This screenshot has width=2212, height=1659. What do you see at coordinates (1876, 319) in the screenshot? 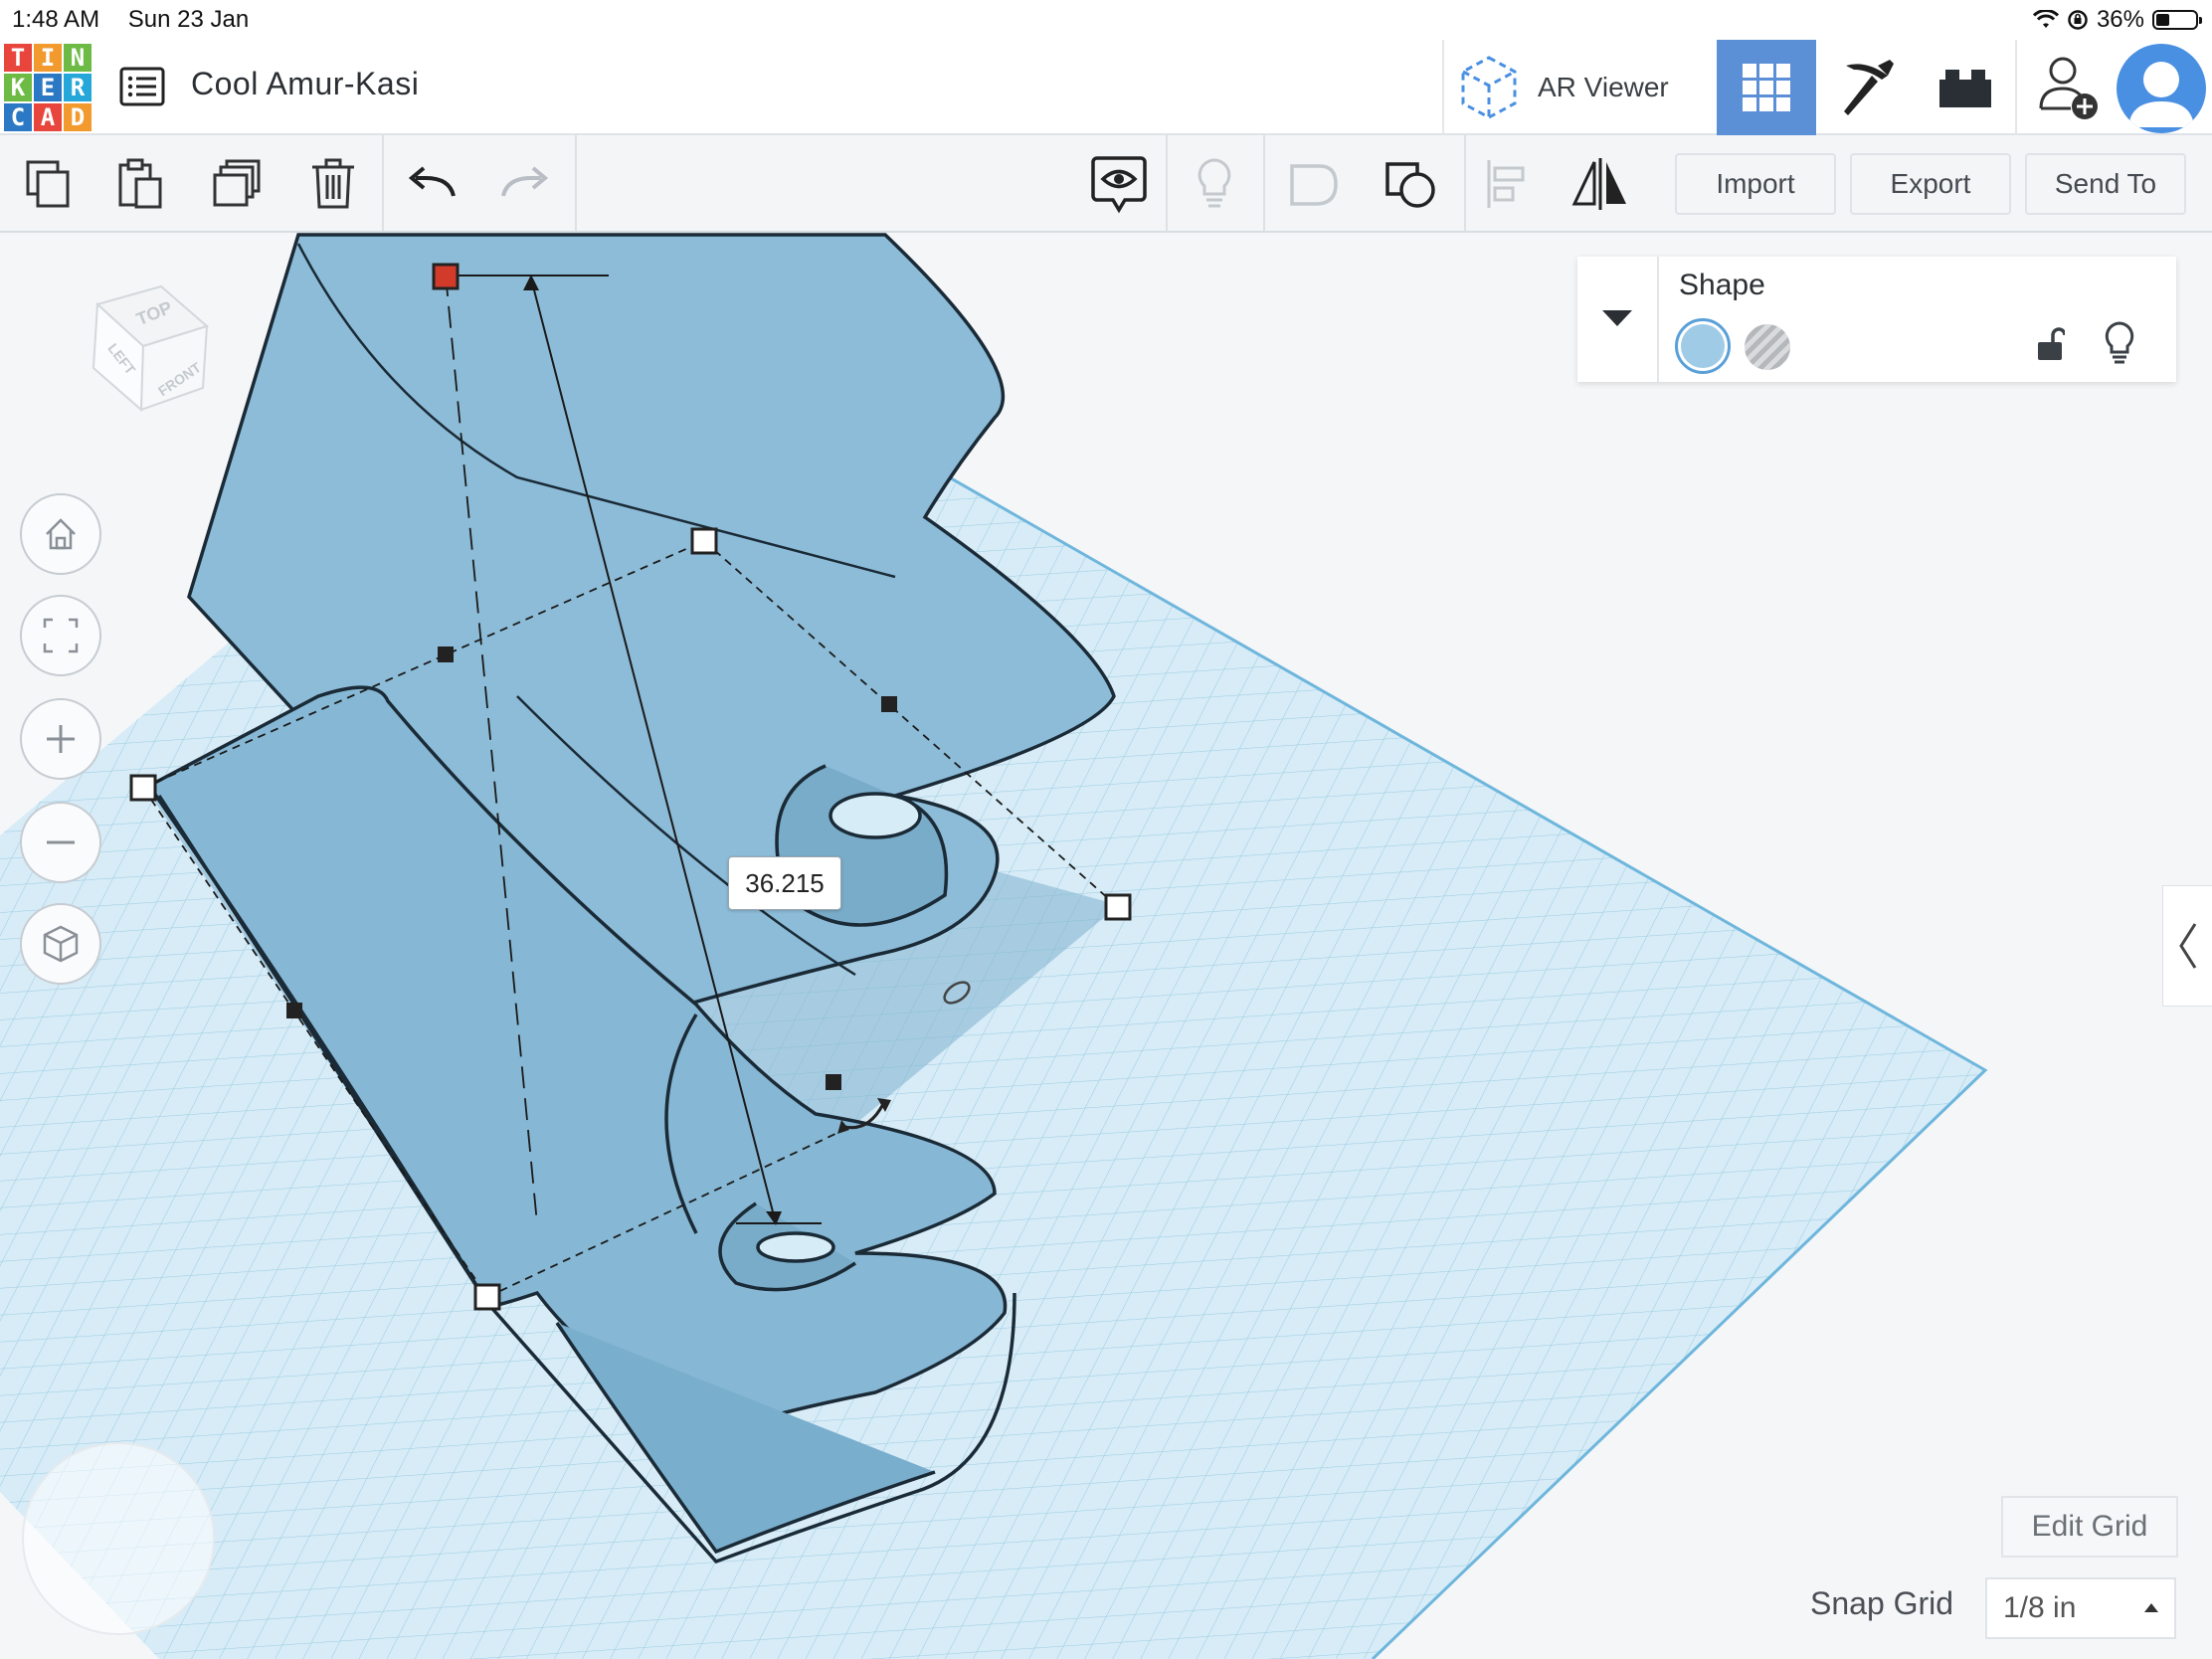
I see `shape-inspector-panel: Shape` at bounding box center [1876, 319].